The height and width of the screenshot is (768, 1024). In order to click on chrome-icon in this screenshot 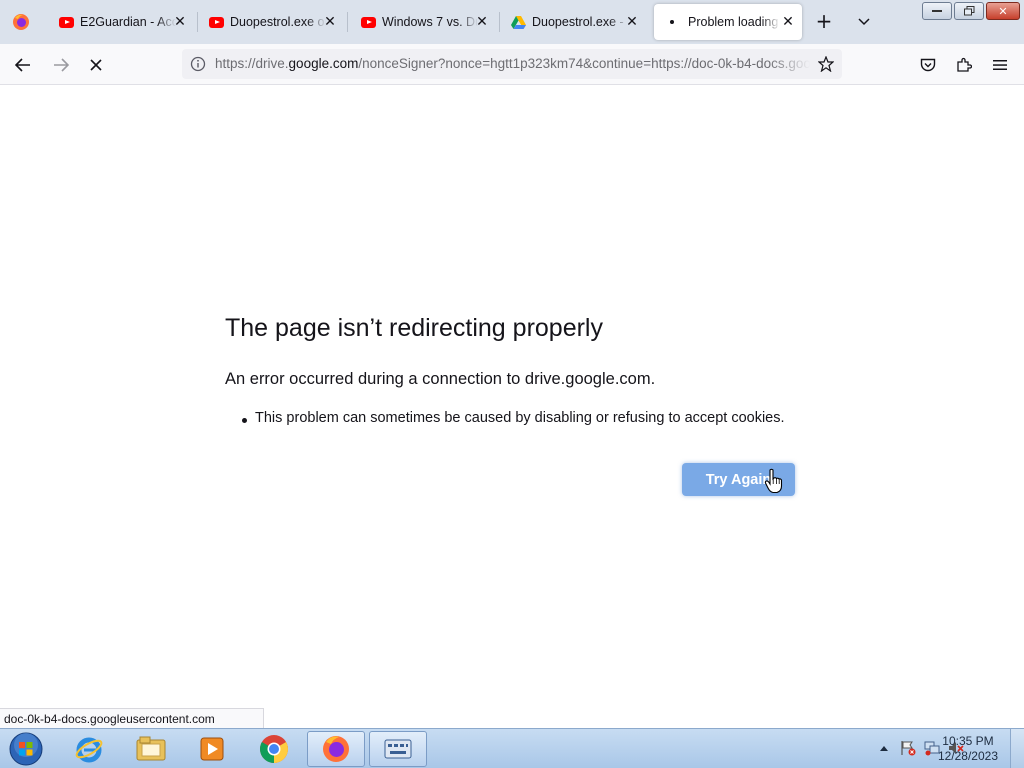, I will do `click(274, 749)`.